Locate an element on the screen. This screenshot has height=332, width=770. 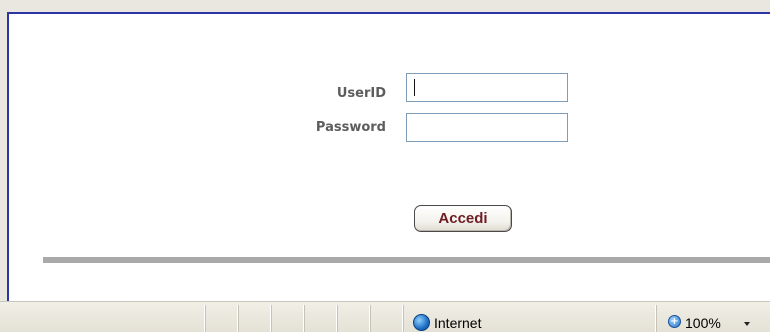
magnifier-icon: + is located at coordinates (674, 321).